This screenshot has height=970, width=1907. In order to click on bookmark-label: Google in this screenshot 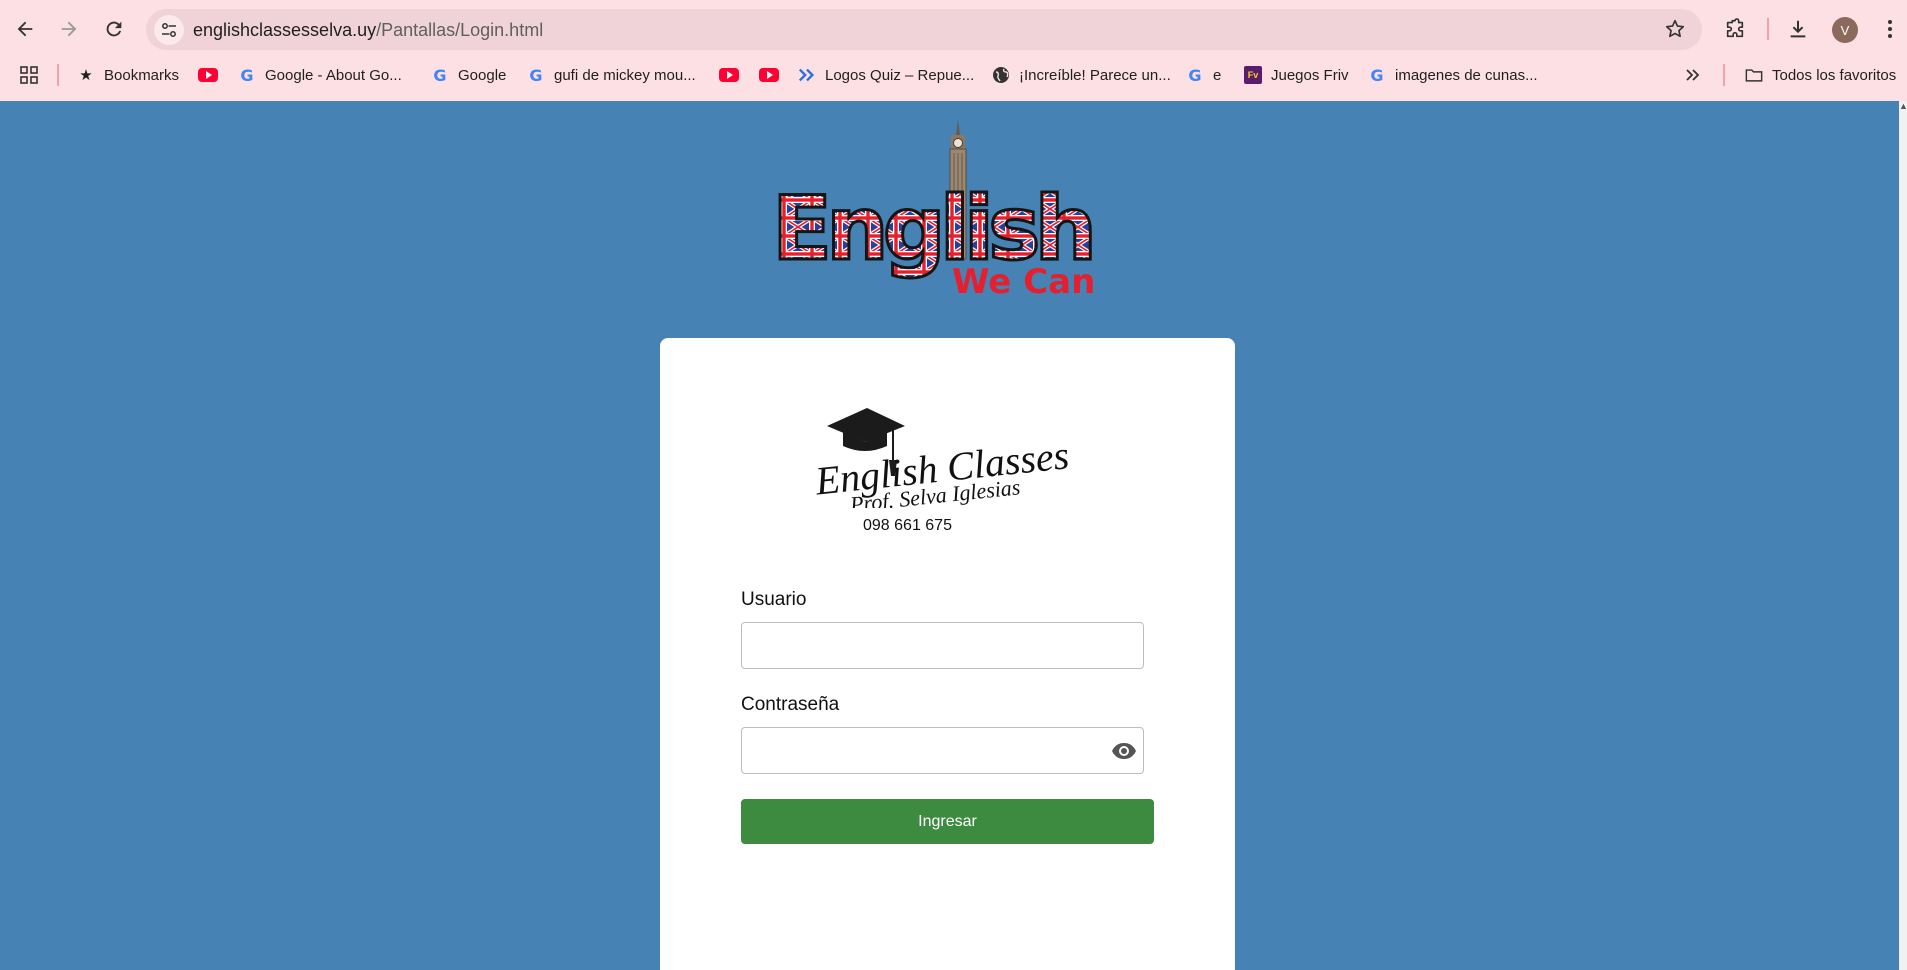, I will do `click(482, 75)`.